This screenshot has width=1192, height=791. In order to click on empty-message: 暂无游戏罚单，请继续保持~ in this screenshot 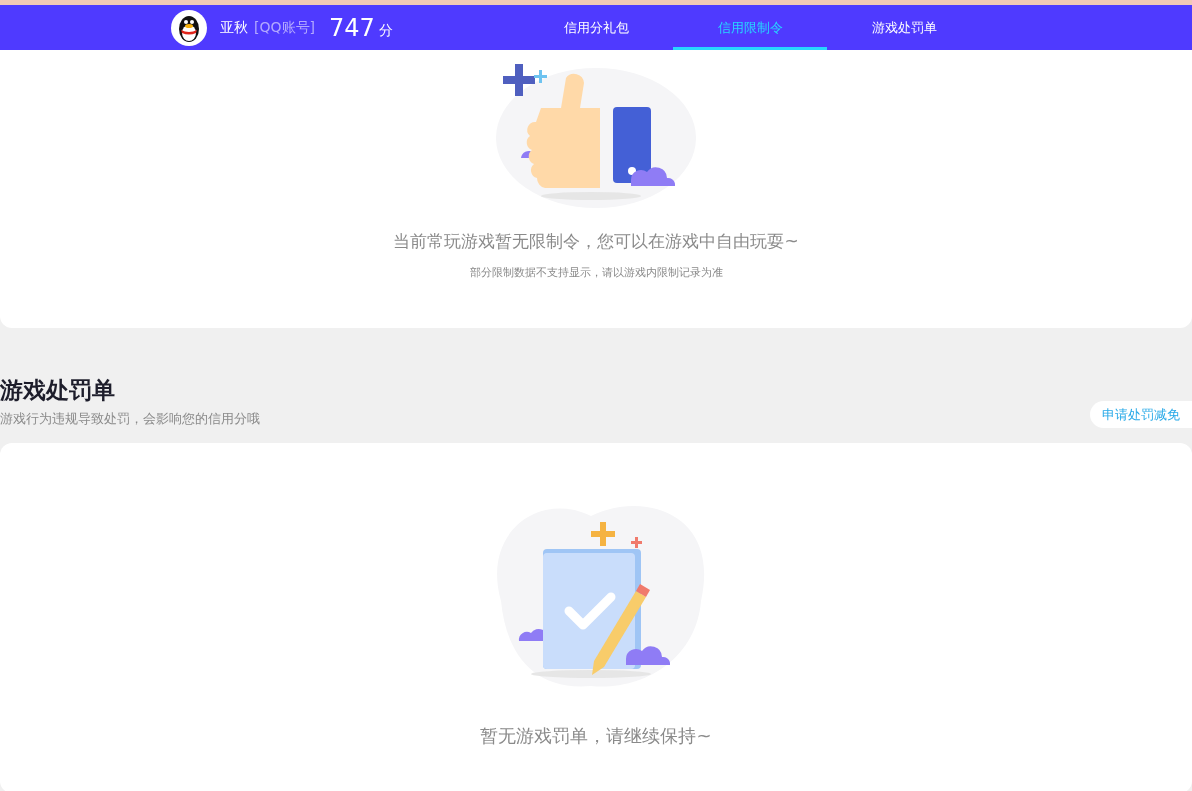, I will do `click(596, 736)`.